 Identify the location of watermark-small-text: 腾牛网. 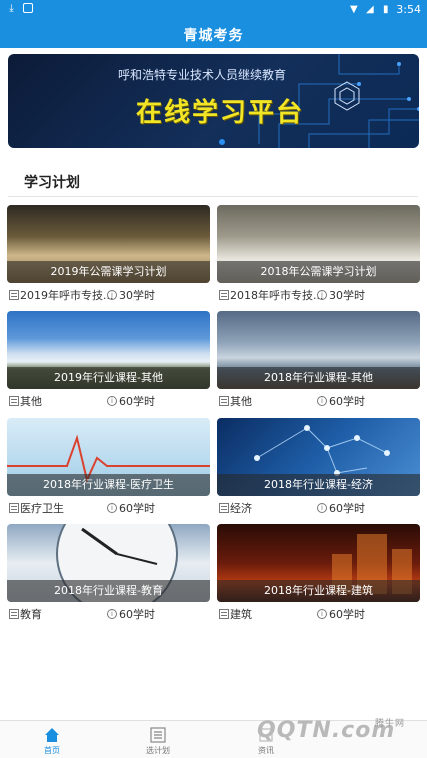
(390, 724).